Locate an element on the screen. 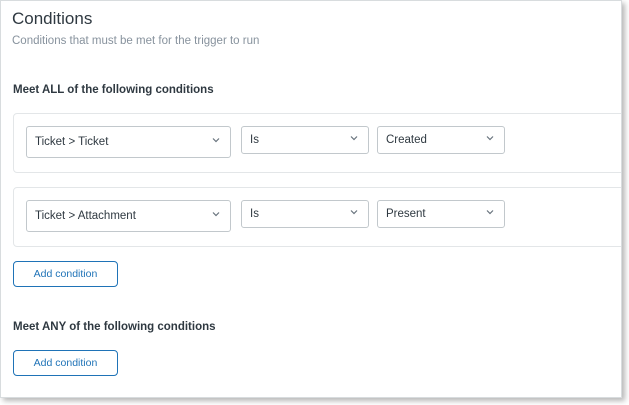 This screenshot has height=405, width=629. value-select: Created is located at coordinates (441, 140).